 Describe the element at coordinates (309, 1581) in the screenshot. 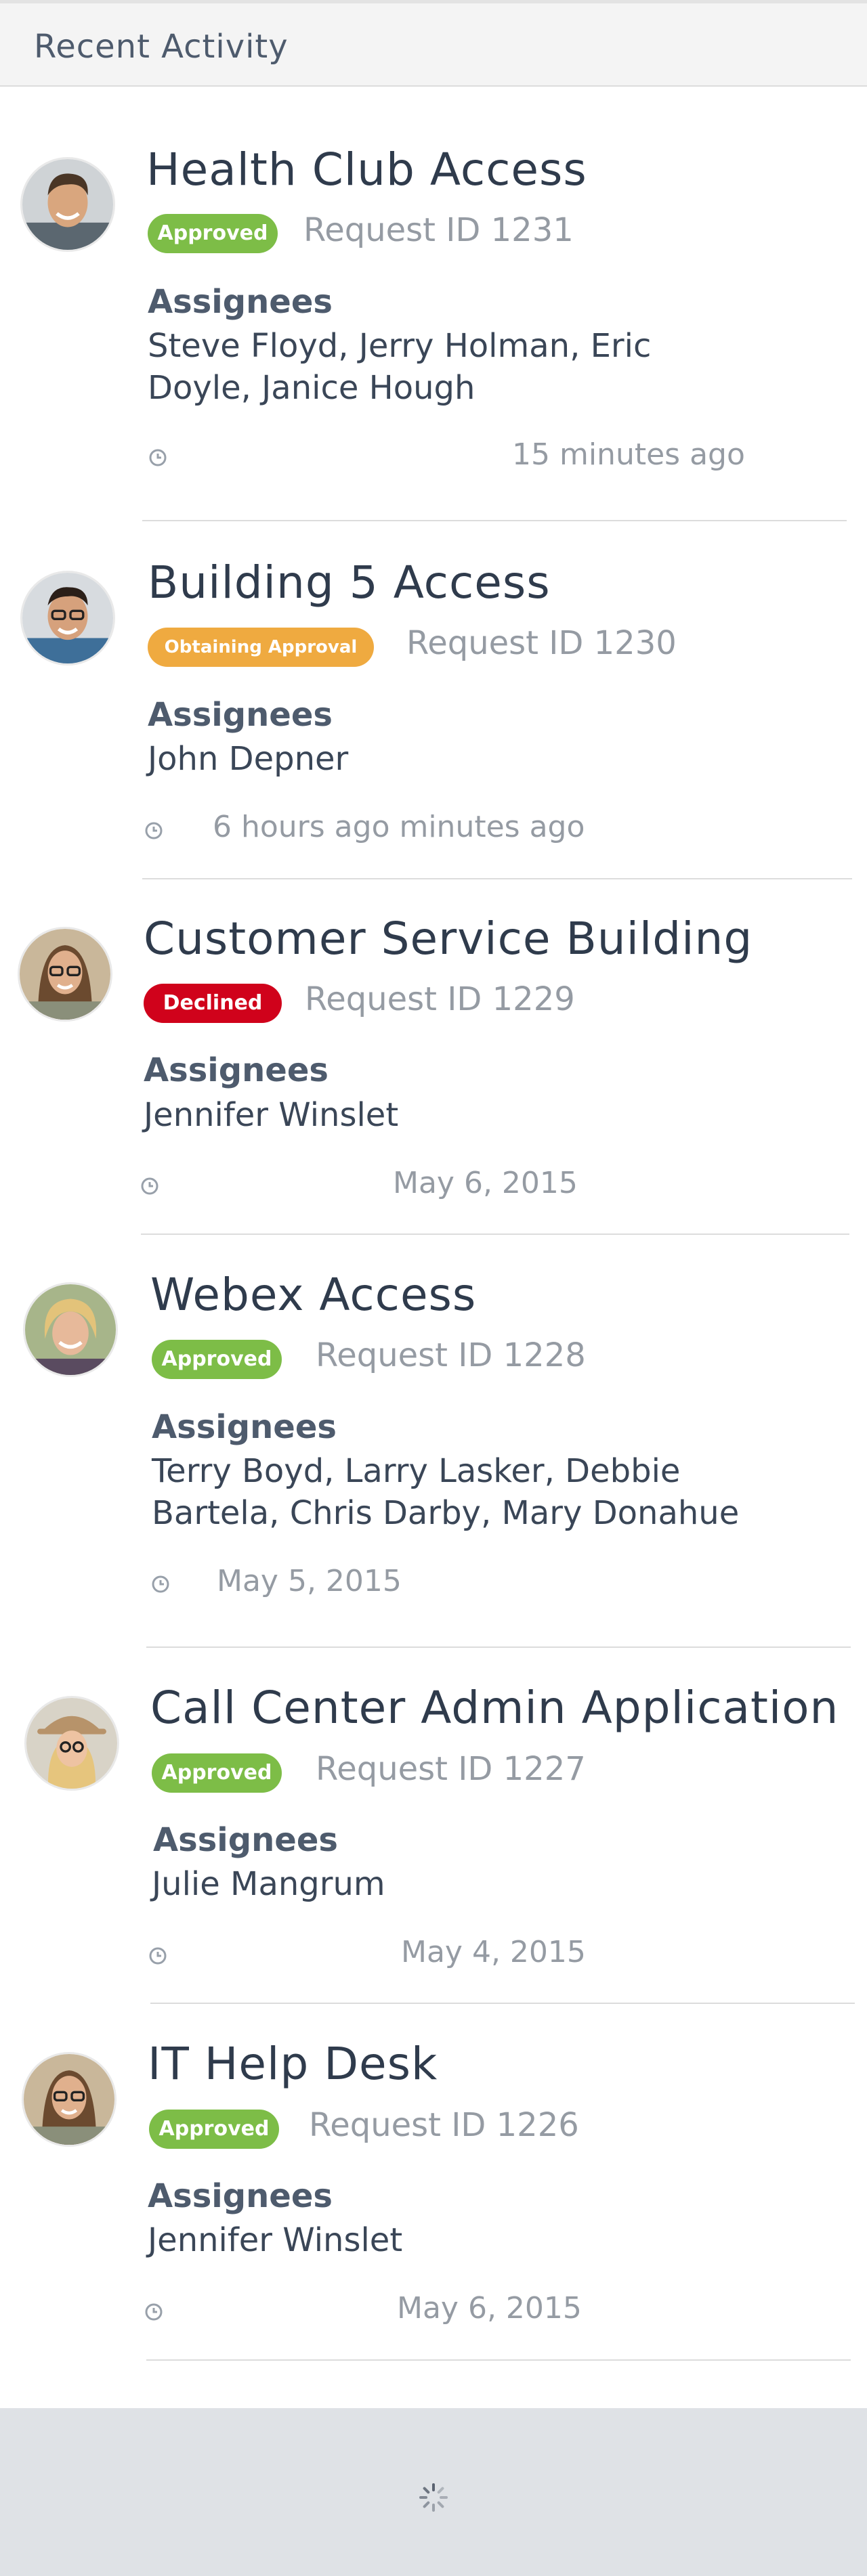

I see `timestamp: May 5, 2015` at that location.